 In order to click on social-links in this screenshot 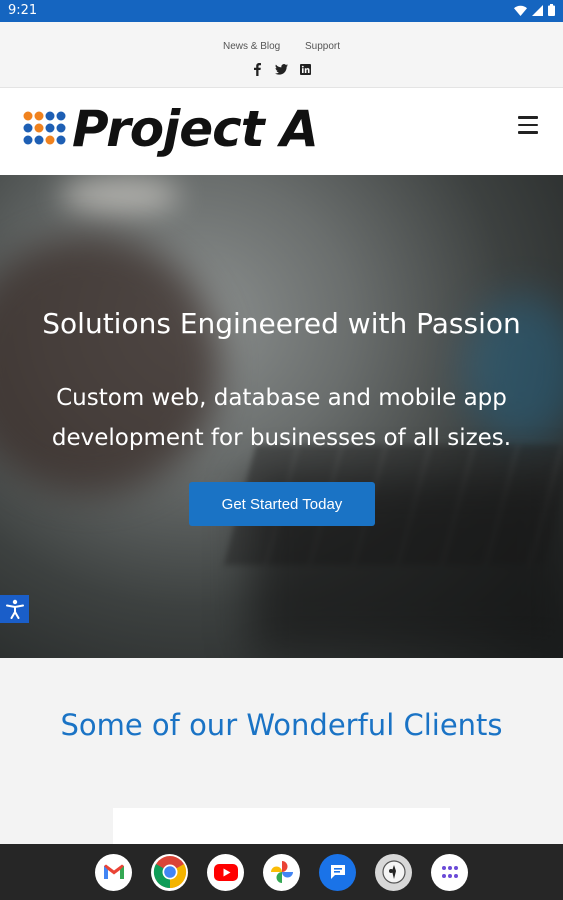, I will do `click(281, 69)`.